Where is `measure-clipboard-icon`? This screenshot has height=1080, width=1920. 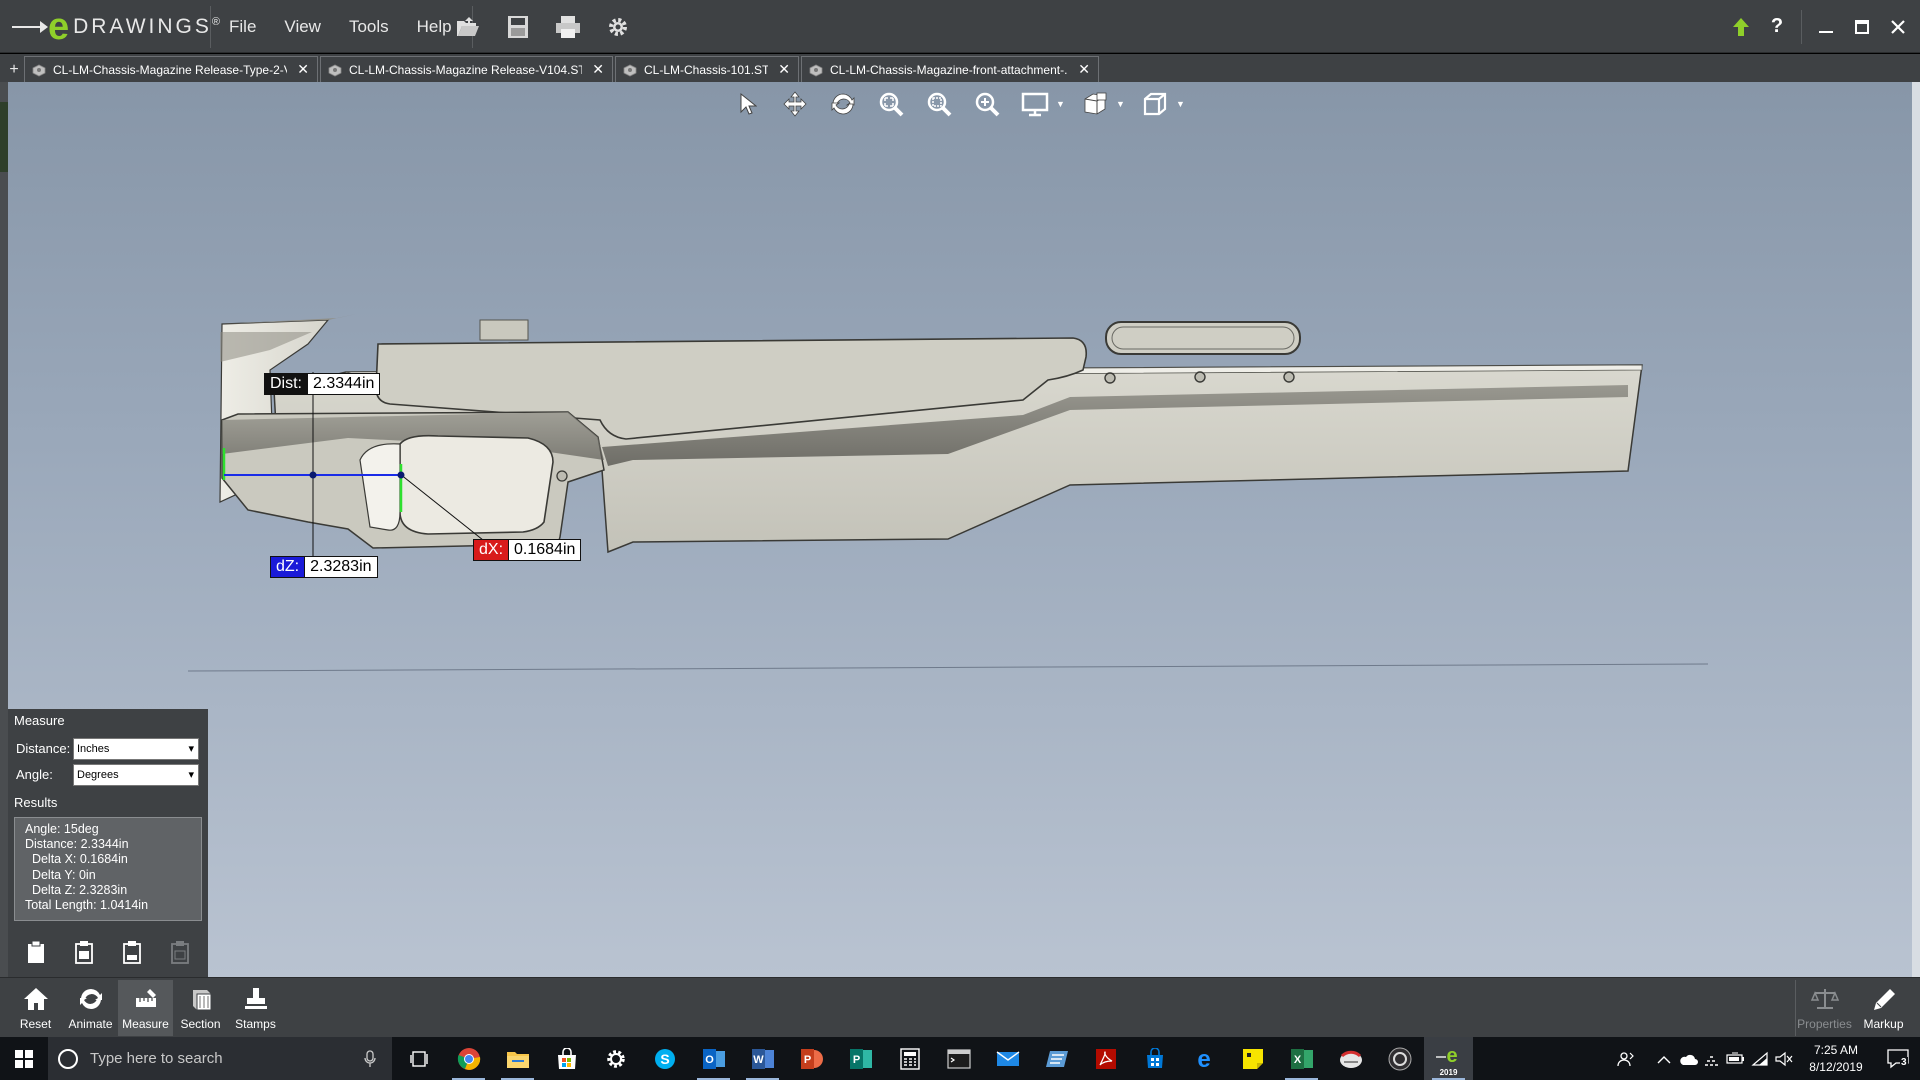 measure-clipboard-icon is located at coordinates (35, 952).